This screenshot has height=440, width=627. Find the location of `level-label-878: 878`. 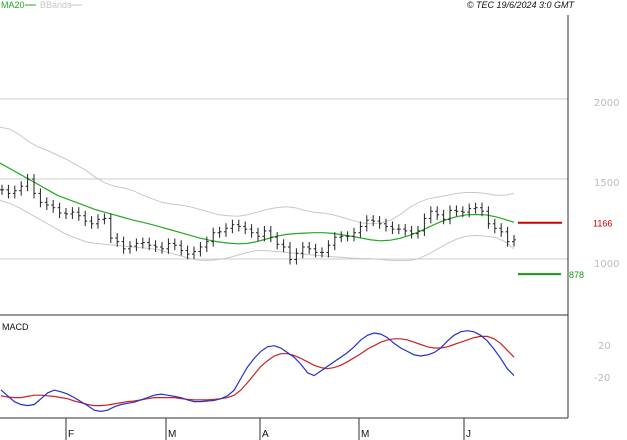

level-label-878: 878 is located at coordinates (576, 275).